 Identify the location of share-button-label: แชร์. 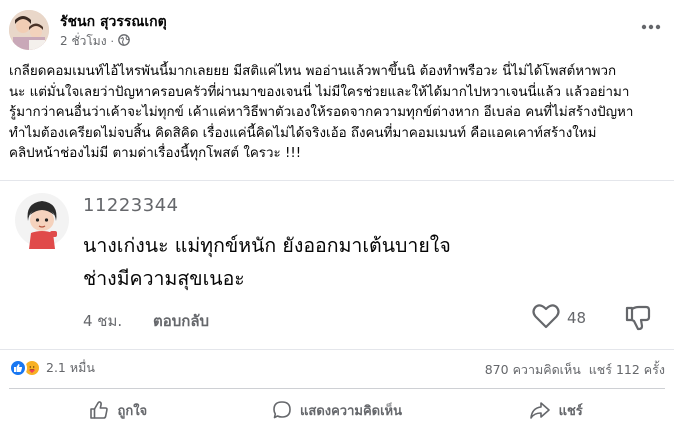
(570, 411).